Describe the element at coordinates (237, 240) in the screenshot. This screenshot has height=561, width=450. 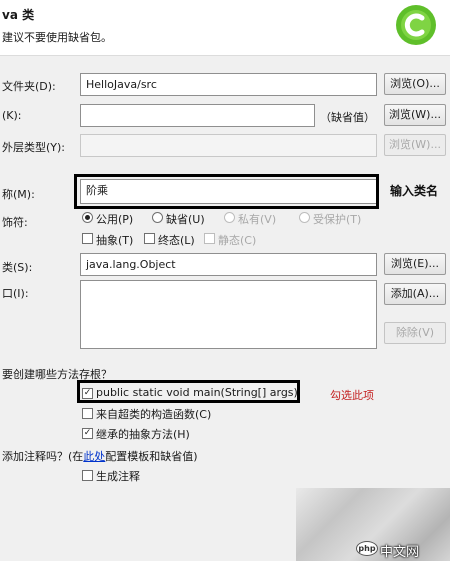
I see `static-label: 静态(C)` at that location.